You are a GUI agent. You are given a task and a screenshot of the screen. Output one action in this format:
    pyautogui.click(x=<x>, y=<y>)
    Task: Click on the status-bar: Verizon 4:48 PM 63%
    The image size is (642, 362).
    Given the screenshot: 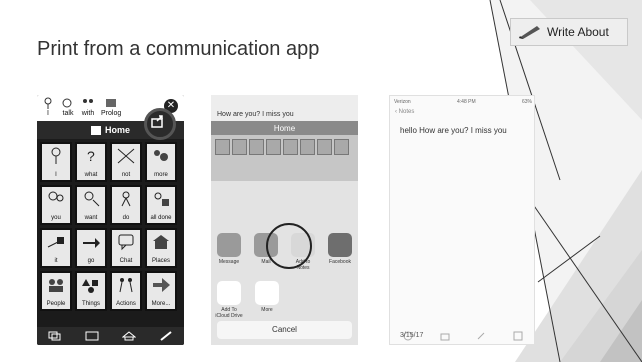 What is the action you would take?
    pyautogui.click(x=463, y=102)
    